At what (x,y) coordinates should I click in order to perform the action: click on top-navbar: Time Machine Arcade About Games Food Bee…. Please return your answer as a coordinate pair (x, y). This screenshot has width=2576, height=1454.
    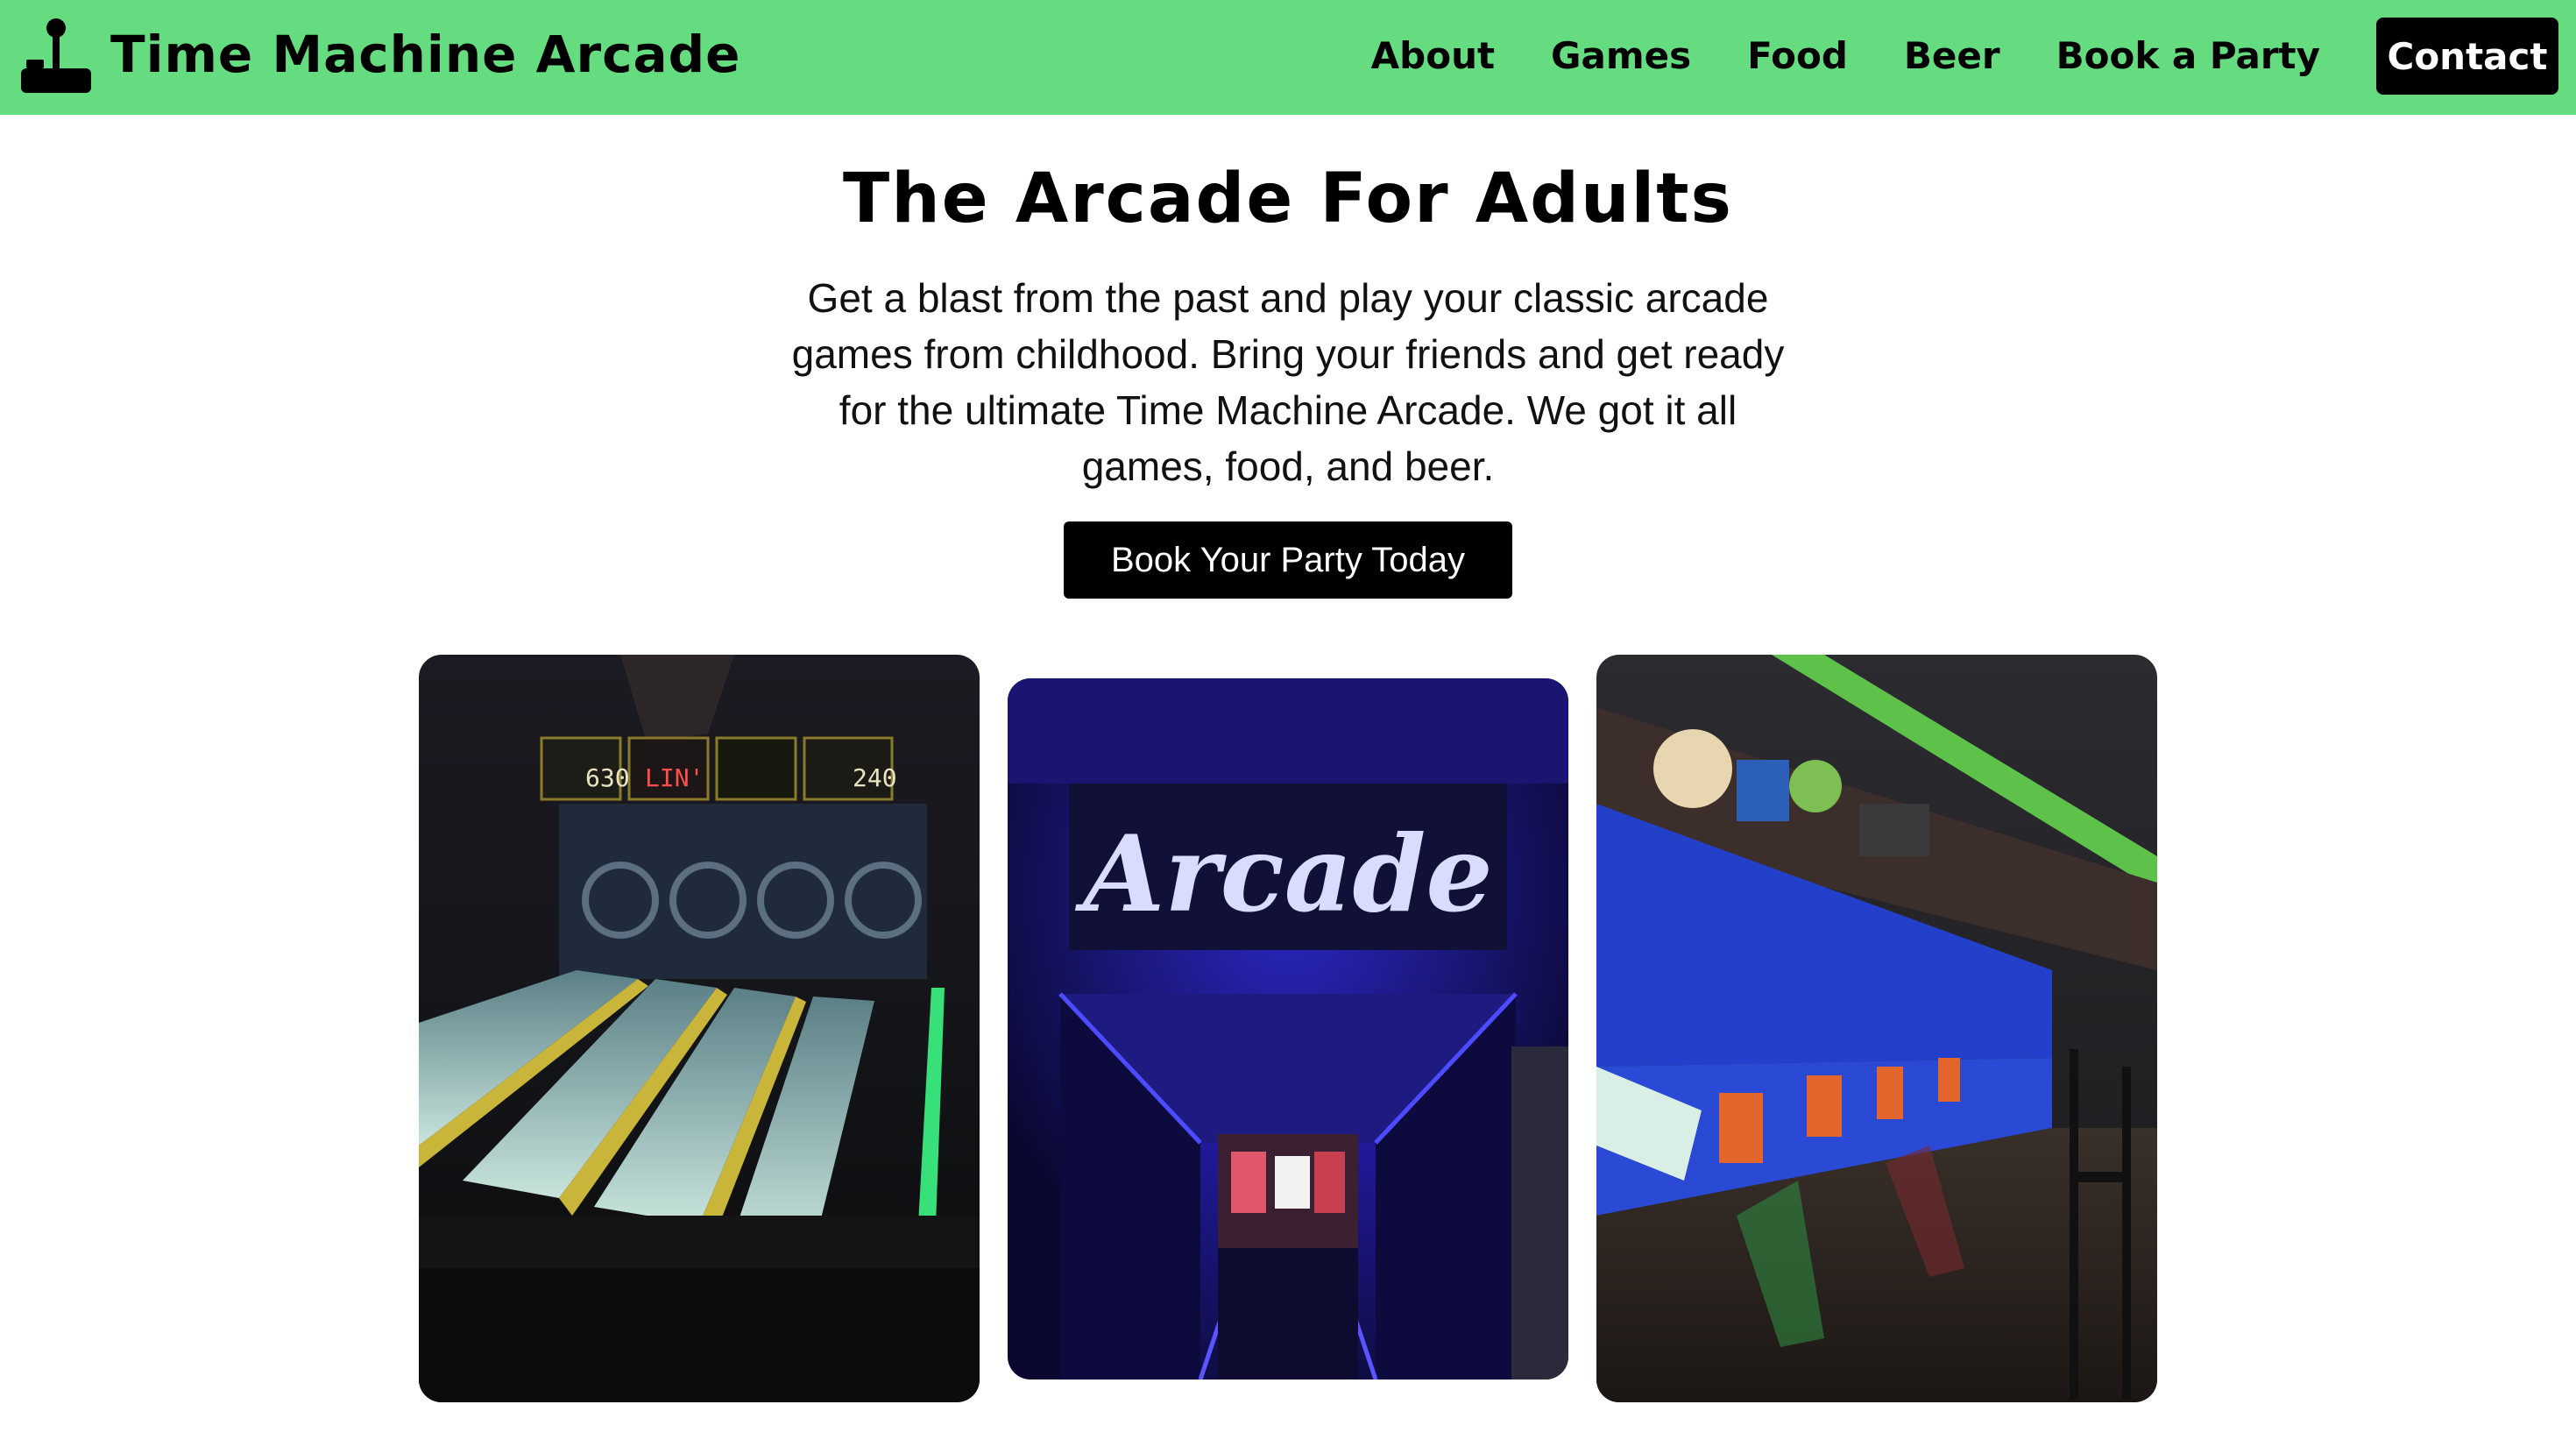
    Looking at the image, I should click on (1288, 58).